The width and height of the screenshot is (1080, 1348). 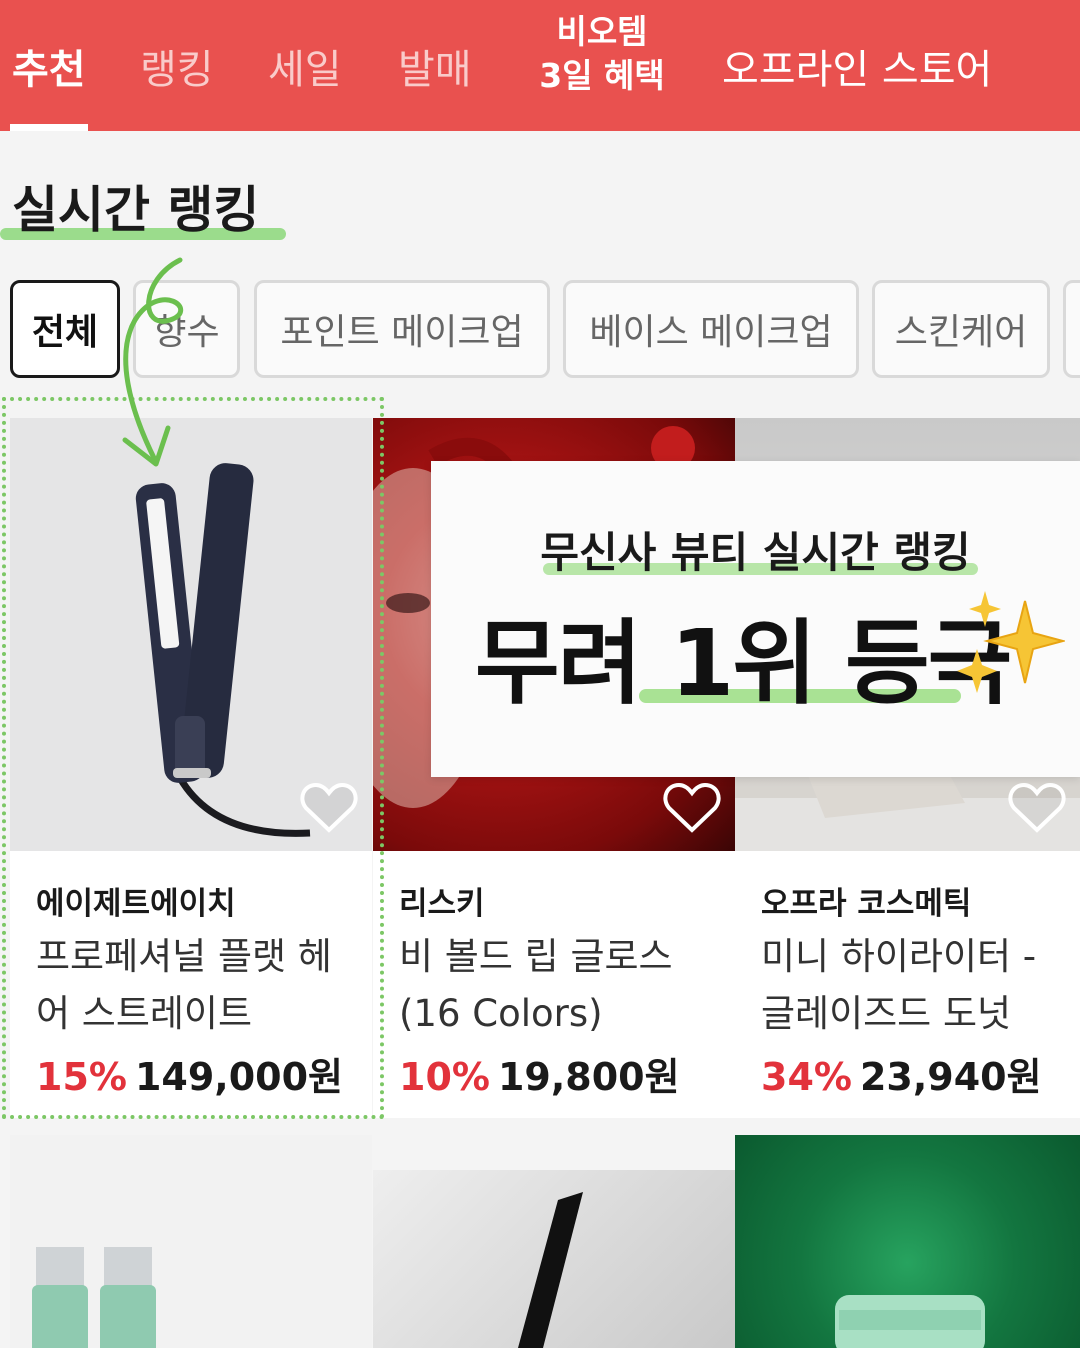 What do you see at coordinates (1071, 329) in the screenshot?
I see `filter-chip-more` at bounding box center [1071, 329].